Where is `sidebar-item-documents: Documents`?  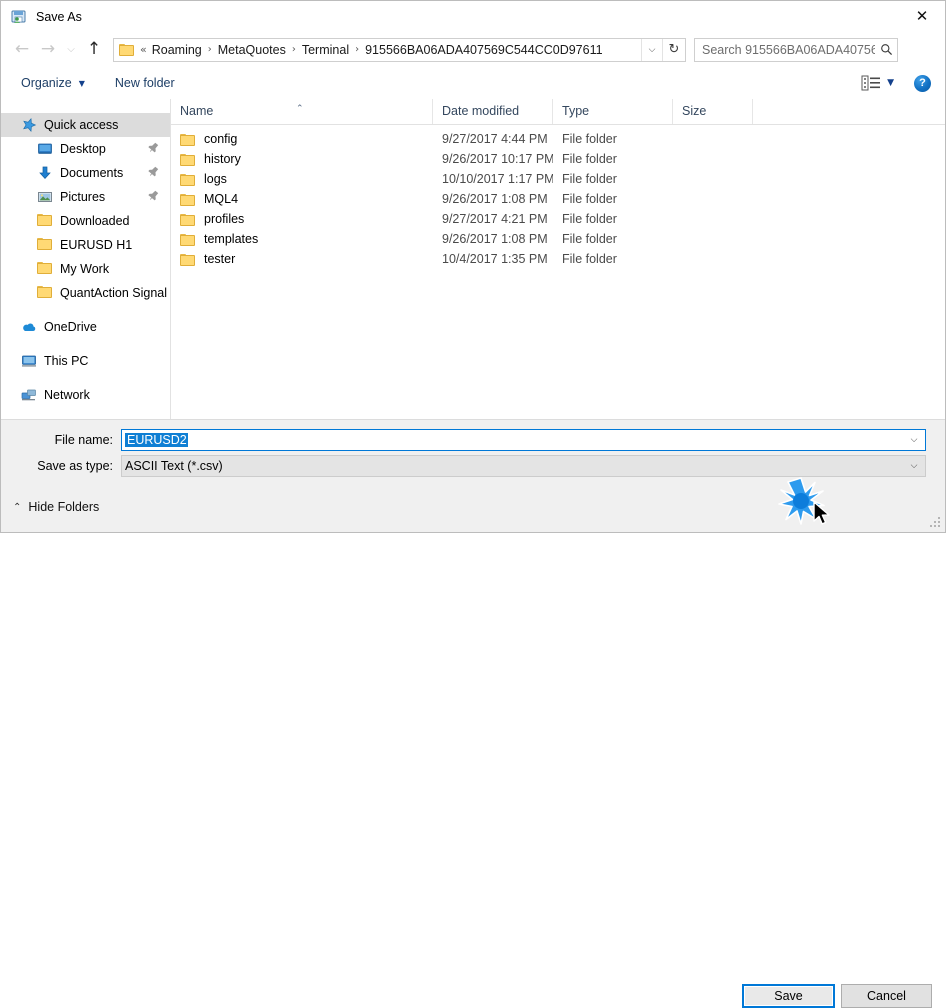
sidebar-item-documents: Documents is located at coordinates (85, 173).